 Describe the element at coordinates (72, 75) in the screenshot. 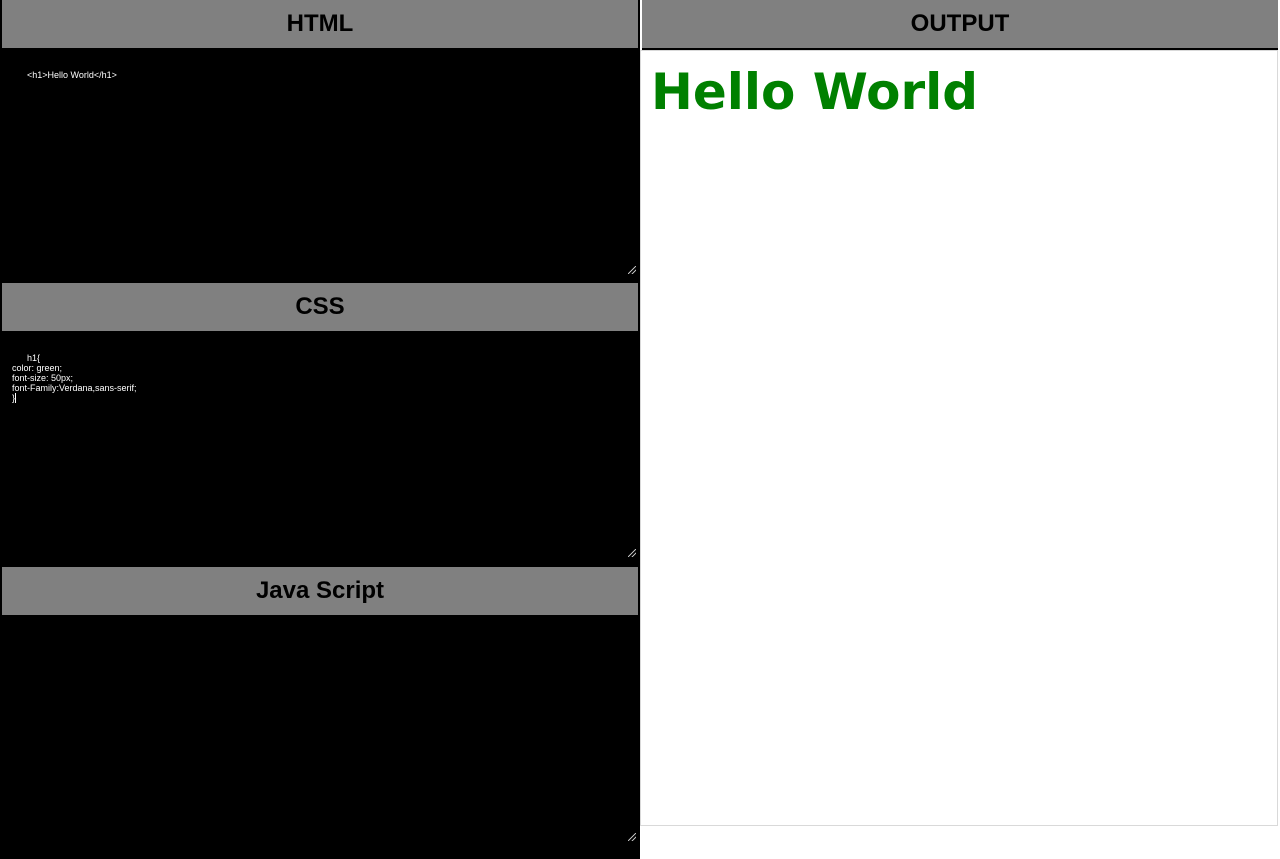

I see `html-editor-code: <h1>Hello World</h1>` at that location.